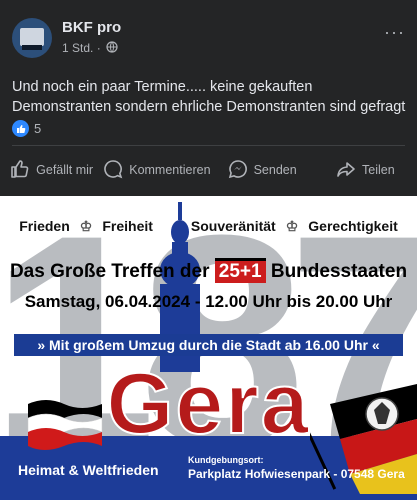  Describe the element at coordinates (109, 271) in the screenshot. I see `headline-pre: Das Große Treffen der` at that location.